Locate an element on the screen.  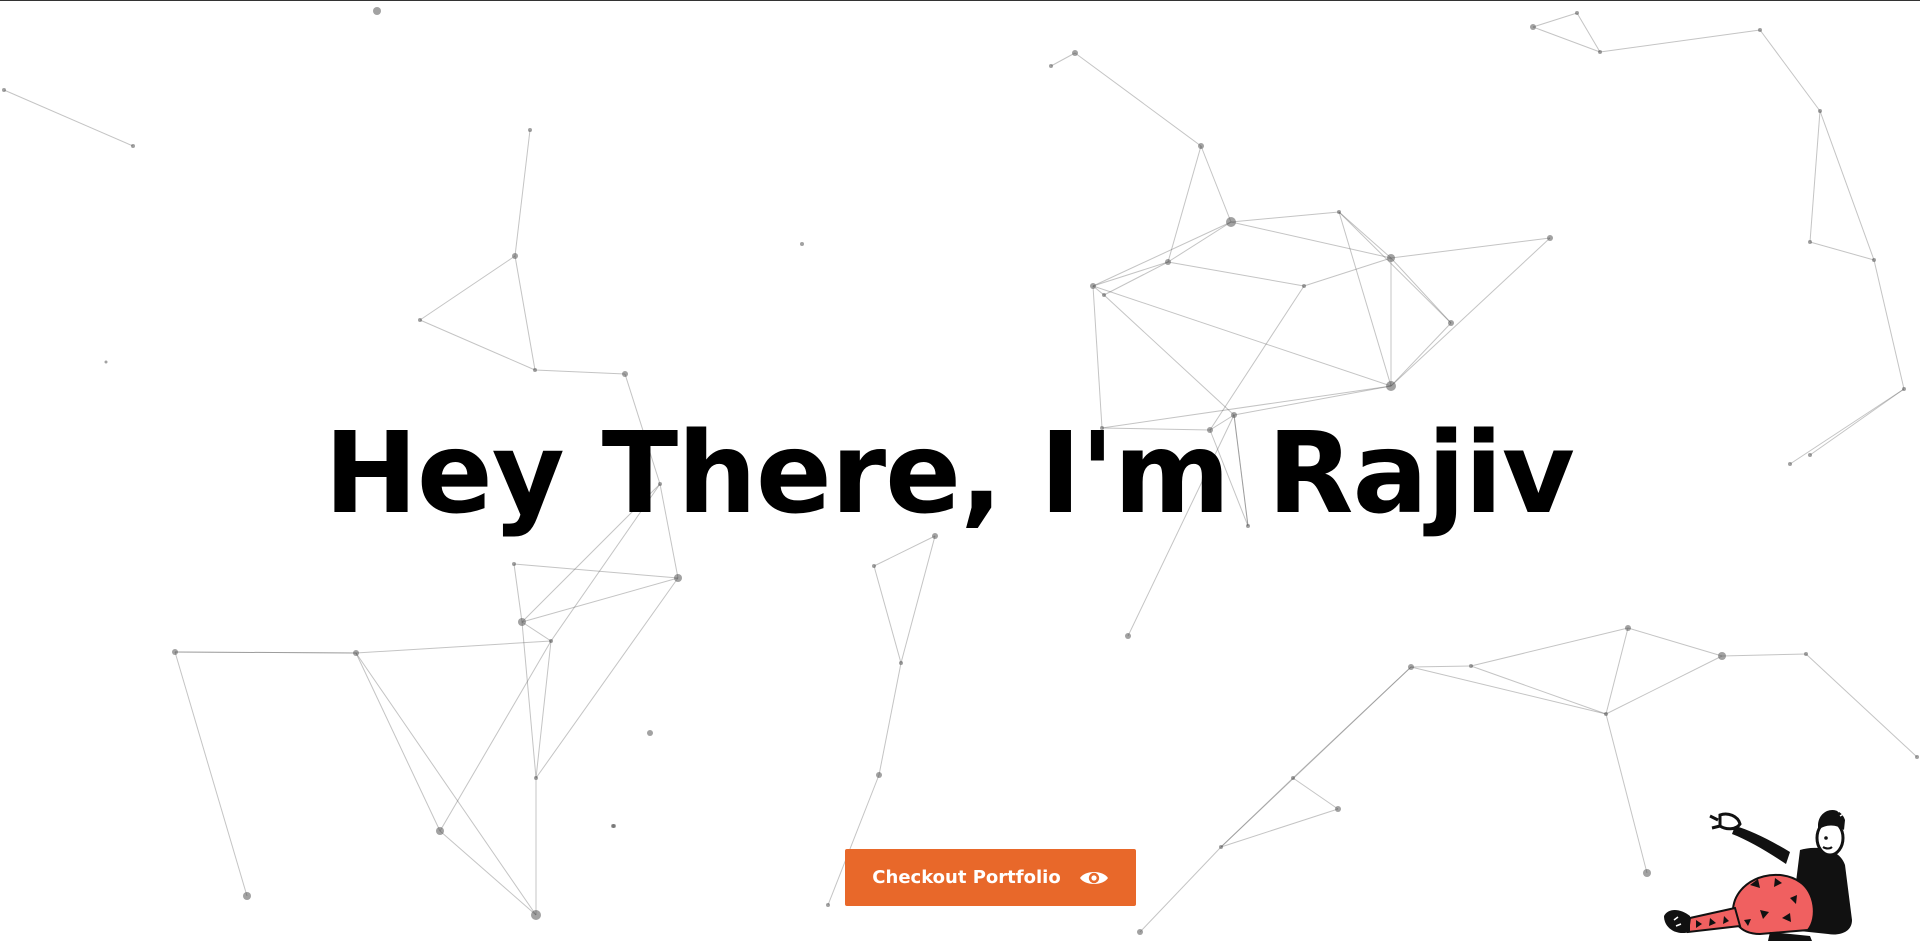
reclining-person-illustration is located at coordinates (1758, 874).